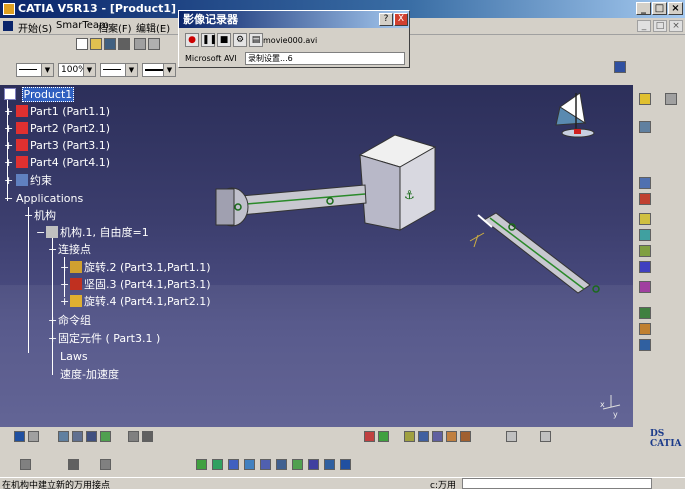 The height and width of the screenshot is (489, 685). What do you see at coordinates (57, 163) in the screenshot?
I see `tree-node-part4: + Part4 (Part4.1)` at bounding box center [57, 163].